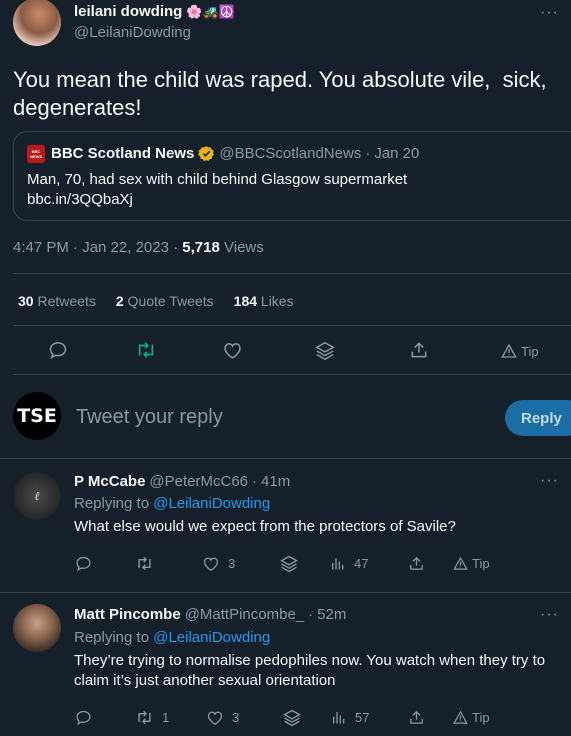 The image size is (571, 736). What do you see at coordinates (109, 481) in the screenshot?
I see `reply-author-name: P McCabe` at bounding box center [109, 481].